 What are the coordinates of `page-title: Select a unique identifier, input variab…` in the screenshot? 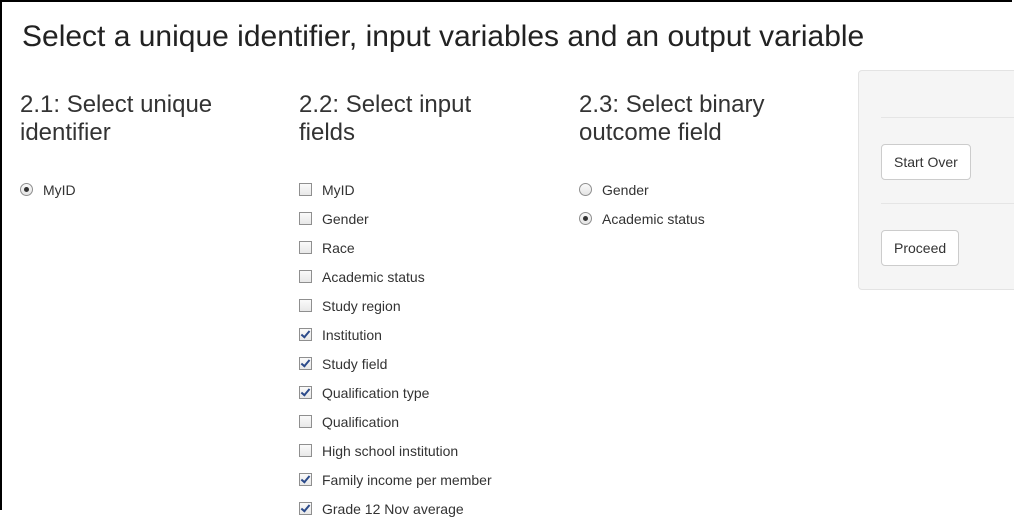 It's located at (443, 36).